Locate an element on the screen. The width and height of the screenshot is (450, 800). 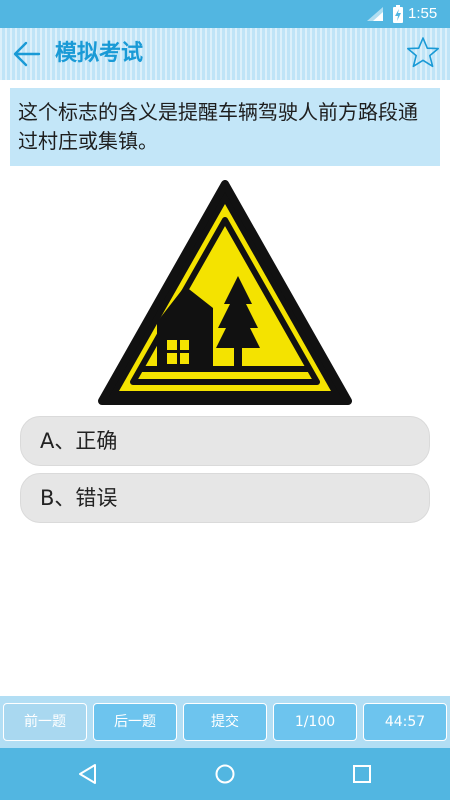
app-bar: 模拟考试 is located at coordinates (225, 54).